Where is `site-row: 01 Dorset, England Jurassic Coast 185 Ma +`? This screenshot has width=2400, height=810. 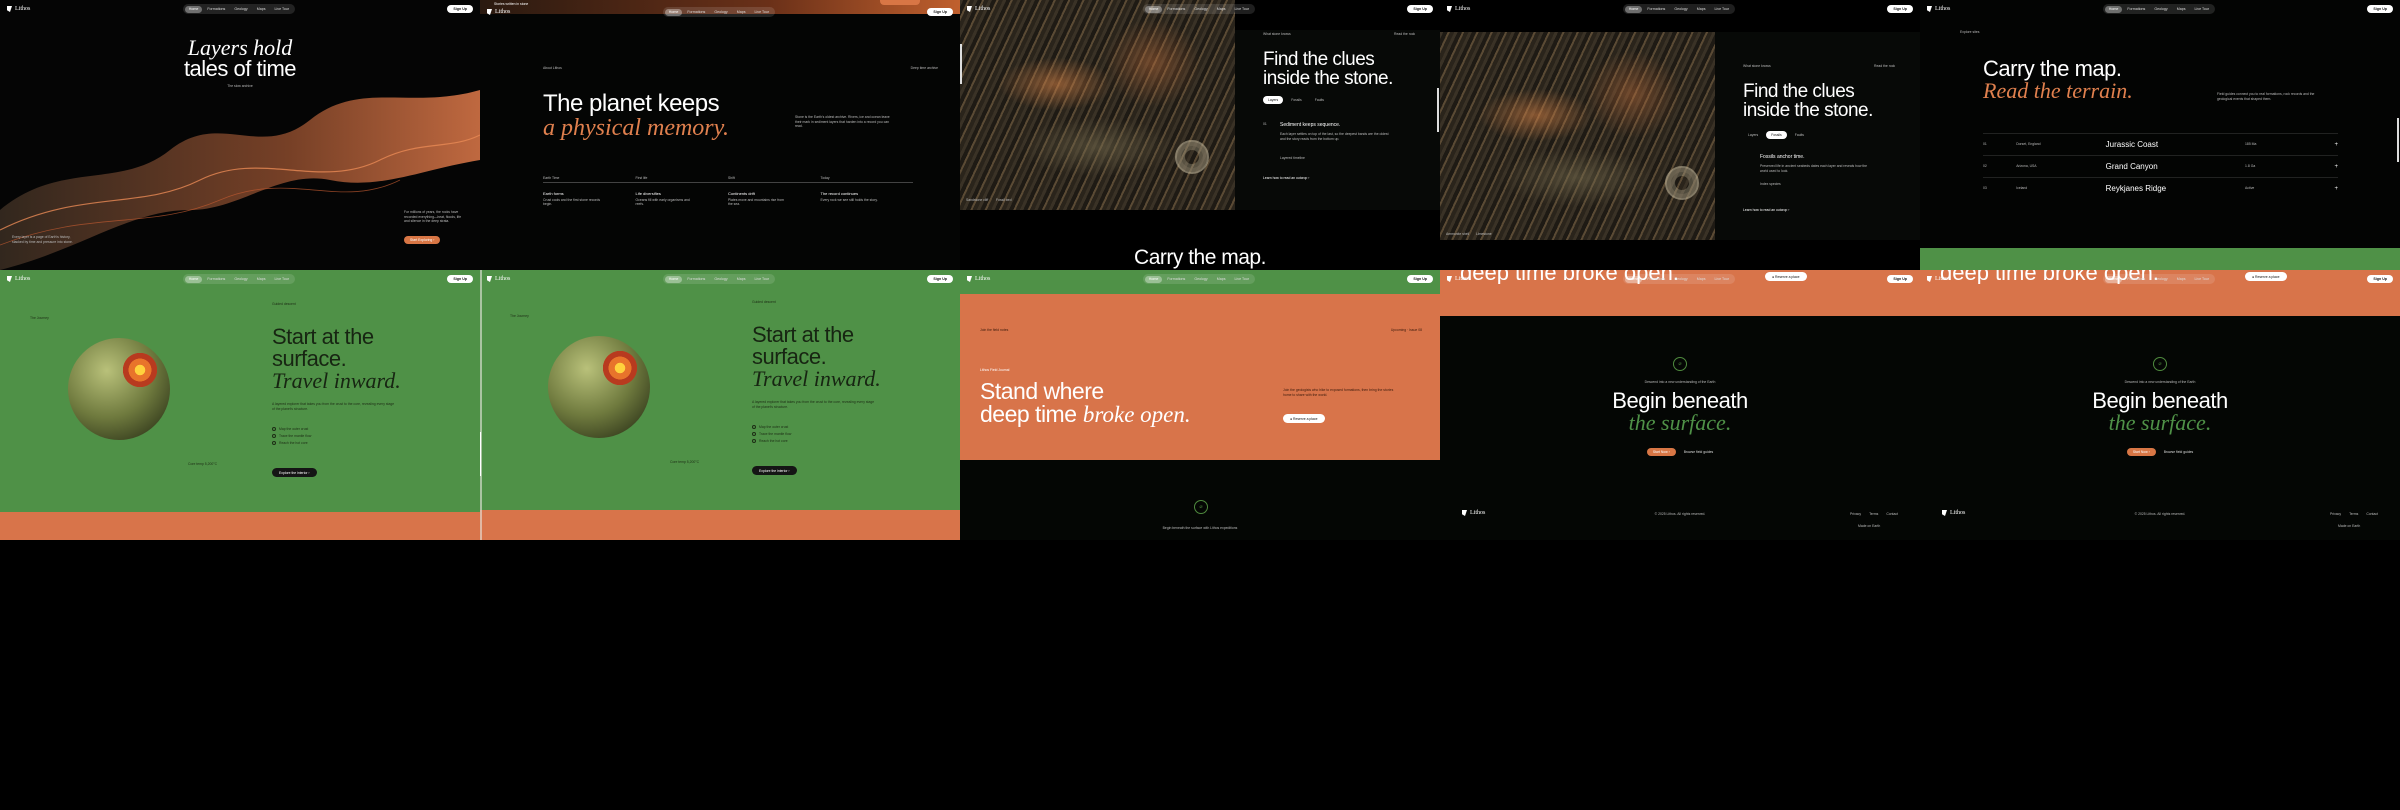
site-row: 01 Dorset, England Jurassic Coast 185 Ma + is located at coordinates (2160, 144).